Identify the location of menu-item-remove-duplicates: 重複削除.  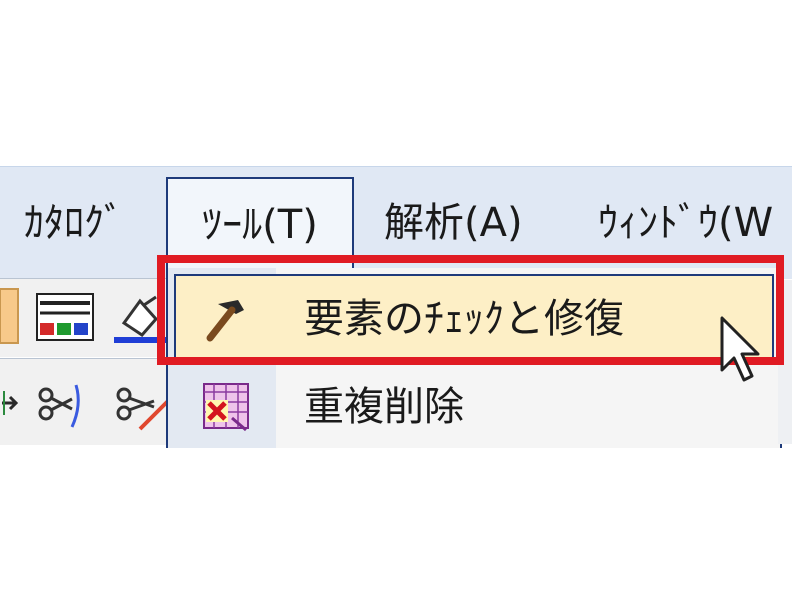
(474, 407).